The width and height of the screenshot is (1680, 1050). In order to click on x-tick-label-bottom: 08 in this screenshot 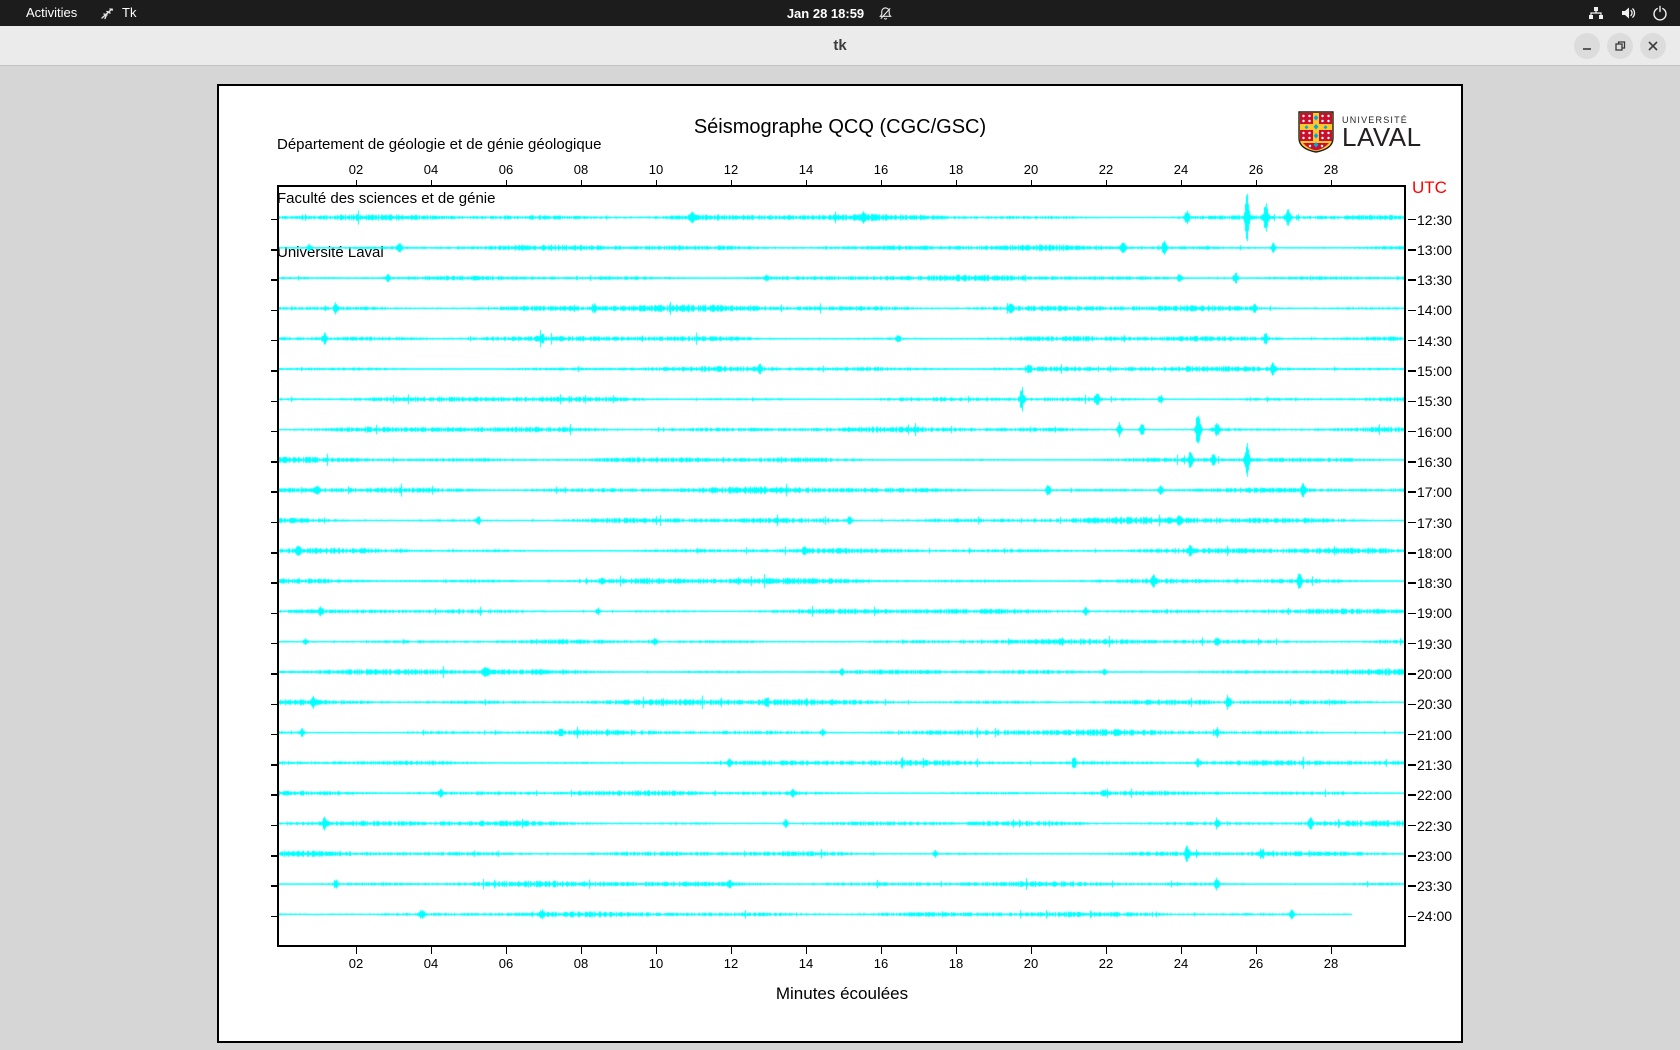, I will do `click(581, 963)`.